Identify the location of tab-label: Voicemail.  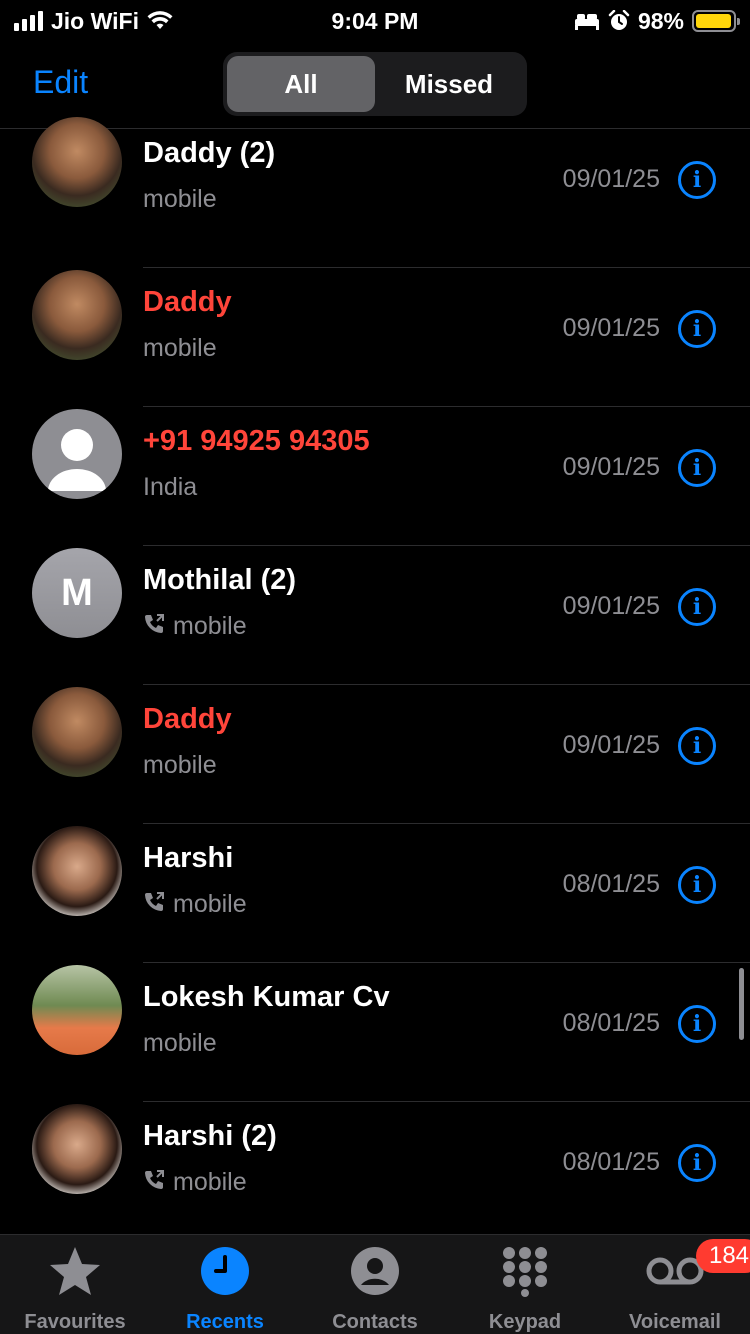
(675, 1322).